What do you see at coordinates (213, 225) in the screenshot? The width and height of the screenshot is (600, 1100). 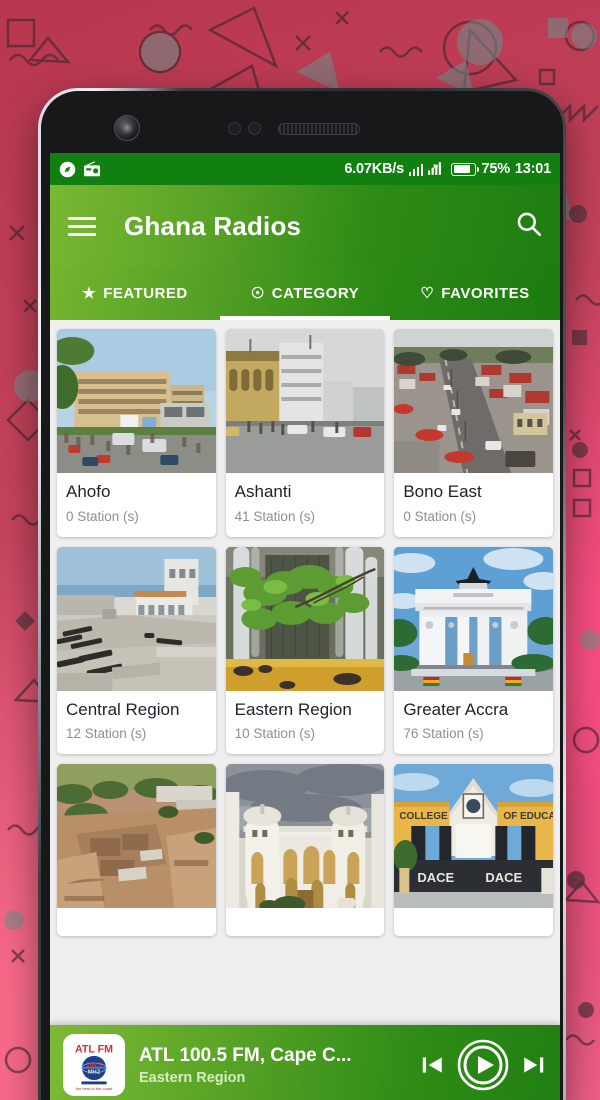 I see `page-title: Ghana Radios` at bounding box center [213, 225].